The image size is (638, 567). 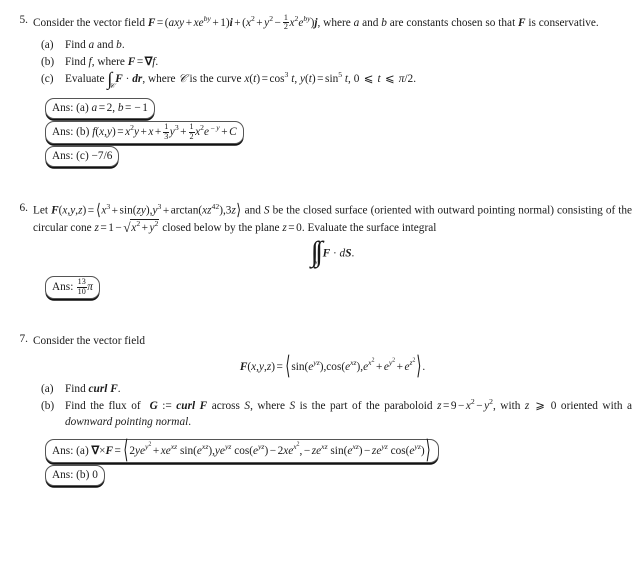 I want to click on answer-box-6: Ans: 13 10 π, so click(x=72, y=288).